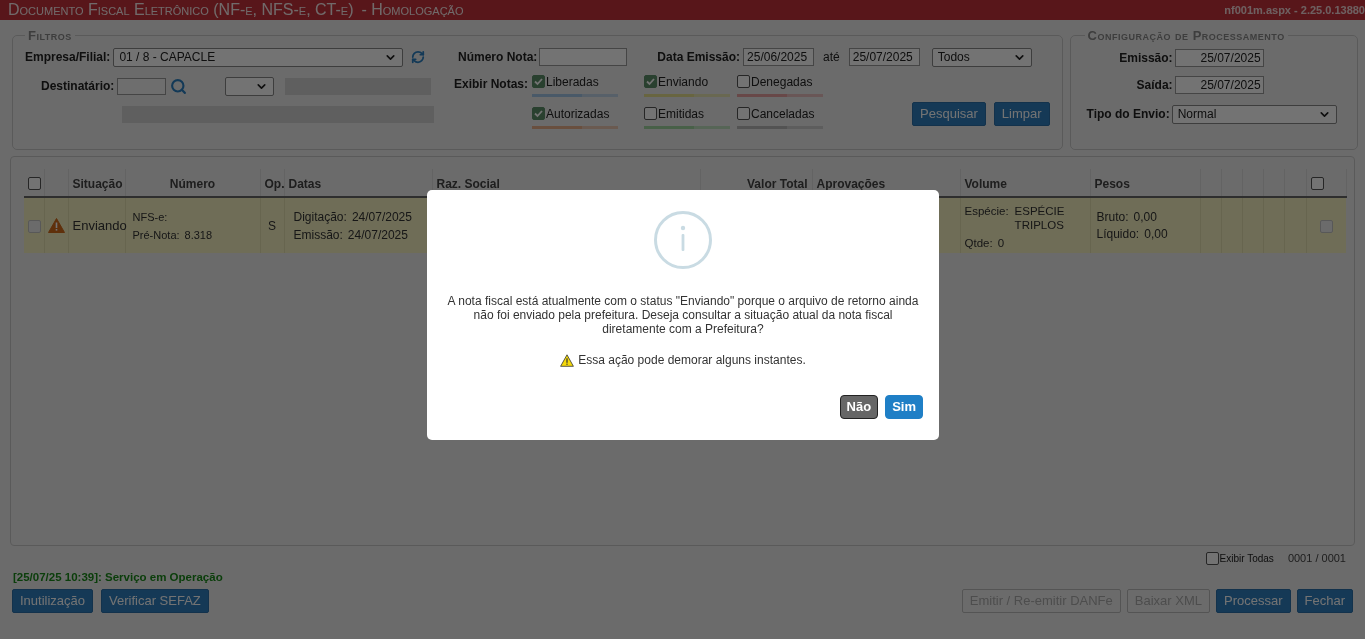 Image resolution: width=1365 pixels, height=639 pixels. Describe the element at coordinates (258, 57) in the screenshot. I see `dropdown: 01 / 8 - CAPACLE` at that location.